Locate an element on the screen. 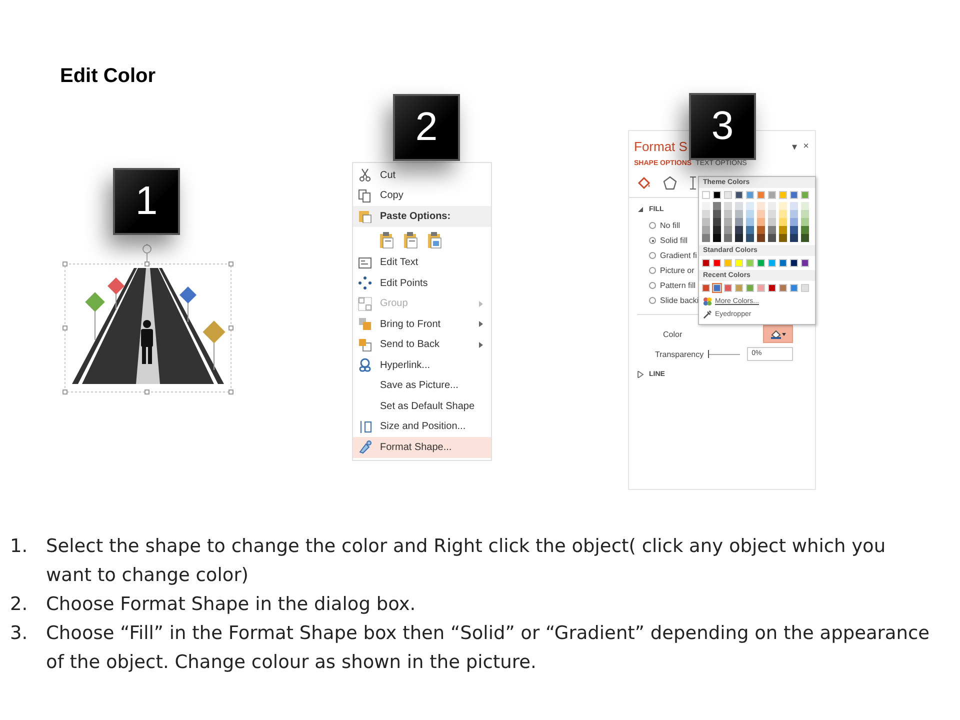 This screenshot has height=720, width=960. color-label: Color is located at coordinates (672, 334).